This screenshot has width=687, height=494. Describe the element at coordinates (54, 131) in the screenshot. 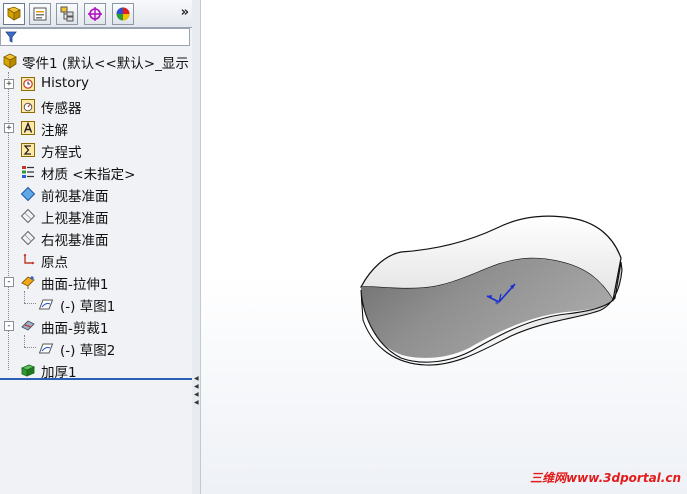

I see `tree-item-label: 注解` at that location.